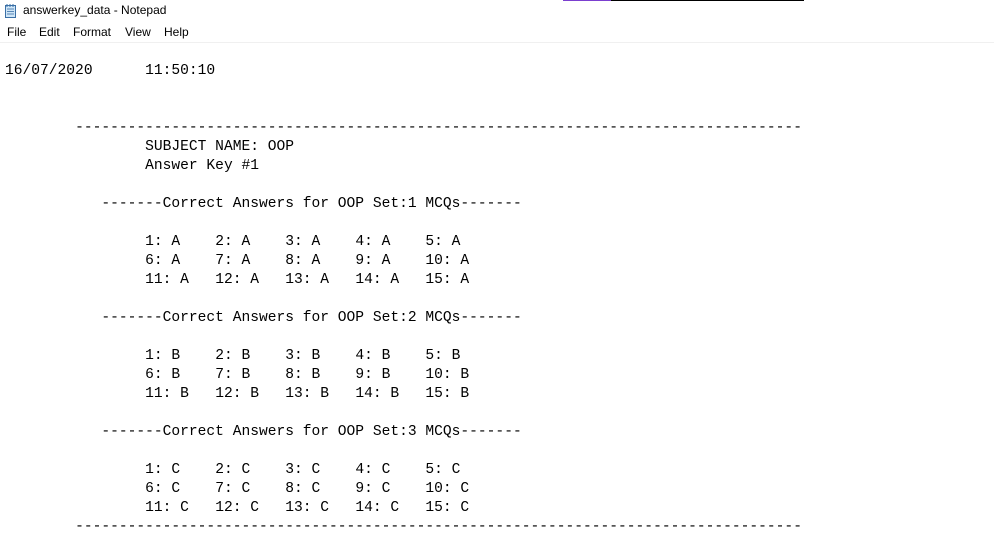 The height and width of the screenshot is (557, 994). What do you see at coordinates (92, 32) in the screenshot?
I see `menu-format: Format` at bounding box center [92, 32].